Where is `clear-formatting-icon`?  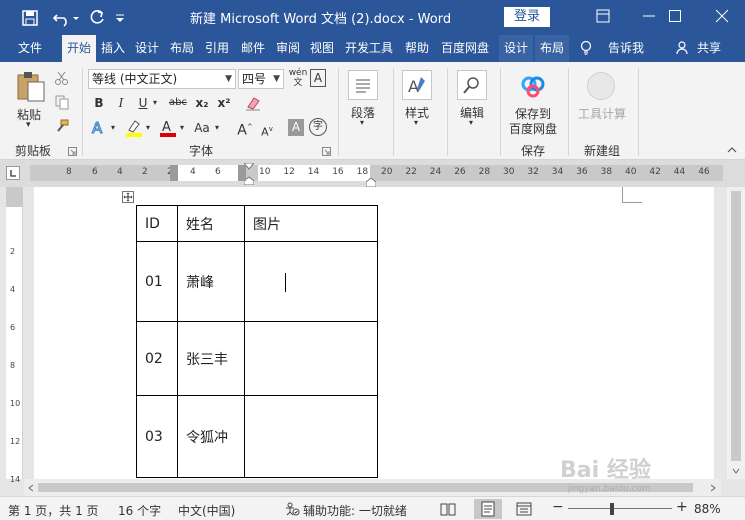 clear-formatting-icon is located at coordinates (253, 103).